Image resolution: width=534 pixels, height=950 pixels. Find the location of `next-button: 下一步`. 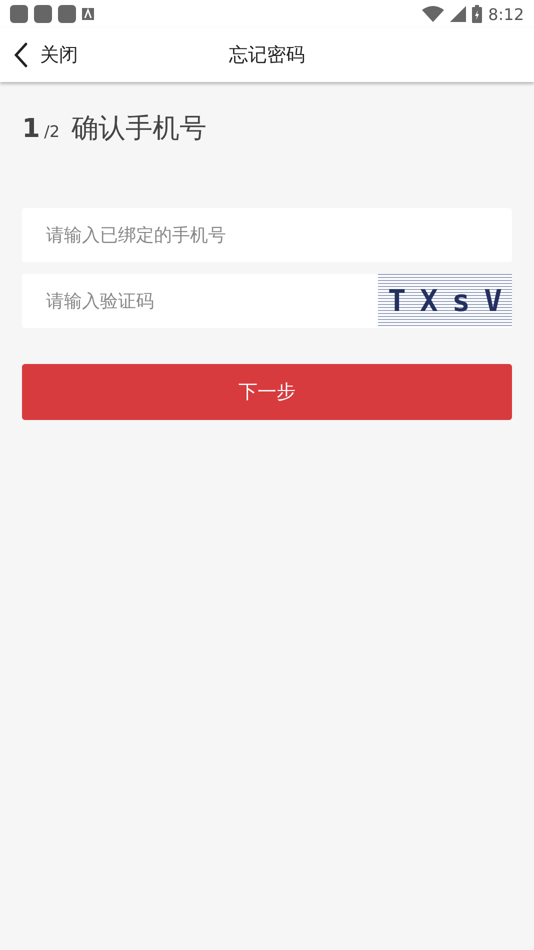

next-button: 下一步 is located at coordinates (267, 392).